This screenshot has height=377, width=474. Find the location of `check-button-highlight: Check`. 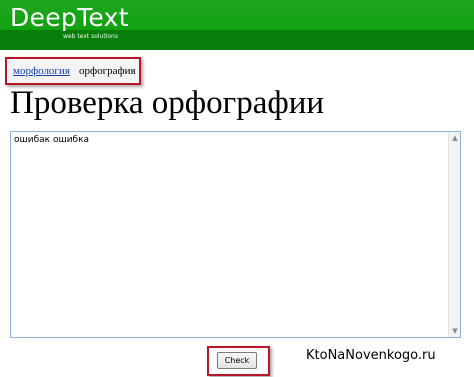

check-button-highlight: Check is located at coordinates (238, 361).